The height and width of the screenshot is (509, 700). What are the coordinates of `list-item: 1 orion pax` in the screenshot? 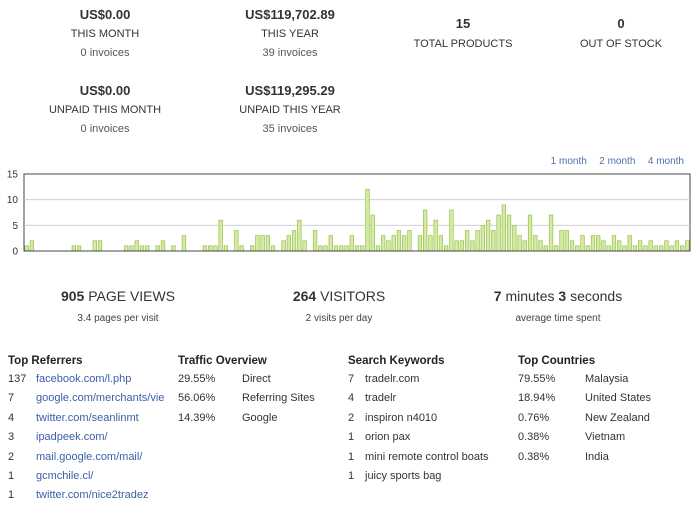 It's located at (430, 440).